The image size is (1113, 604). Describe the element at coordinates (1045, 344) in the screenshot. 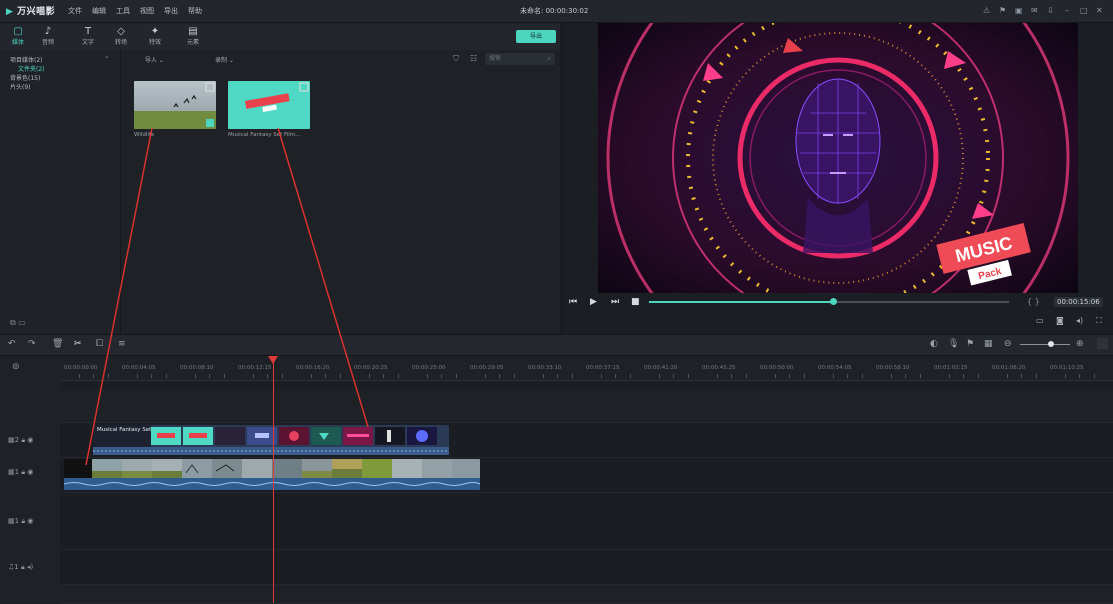

I see `zoom-slider` at that location.